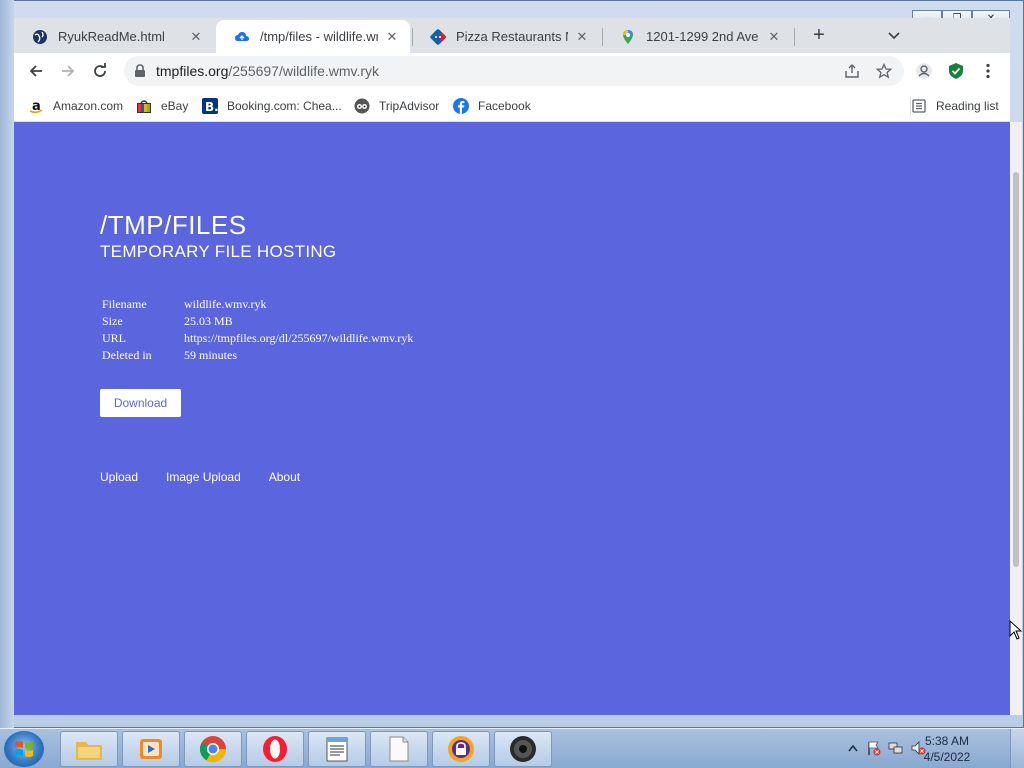 The height and width of the screenshot is (768, 1024). Describe the element at coordinates (319, 36) in the screenshot. I see `tab-title: /tmp/files - wildlife.wmv.ryk` at that location.